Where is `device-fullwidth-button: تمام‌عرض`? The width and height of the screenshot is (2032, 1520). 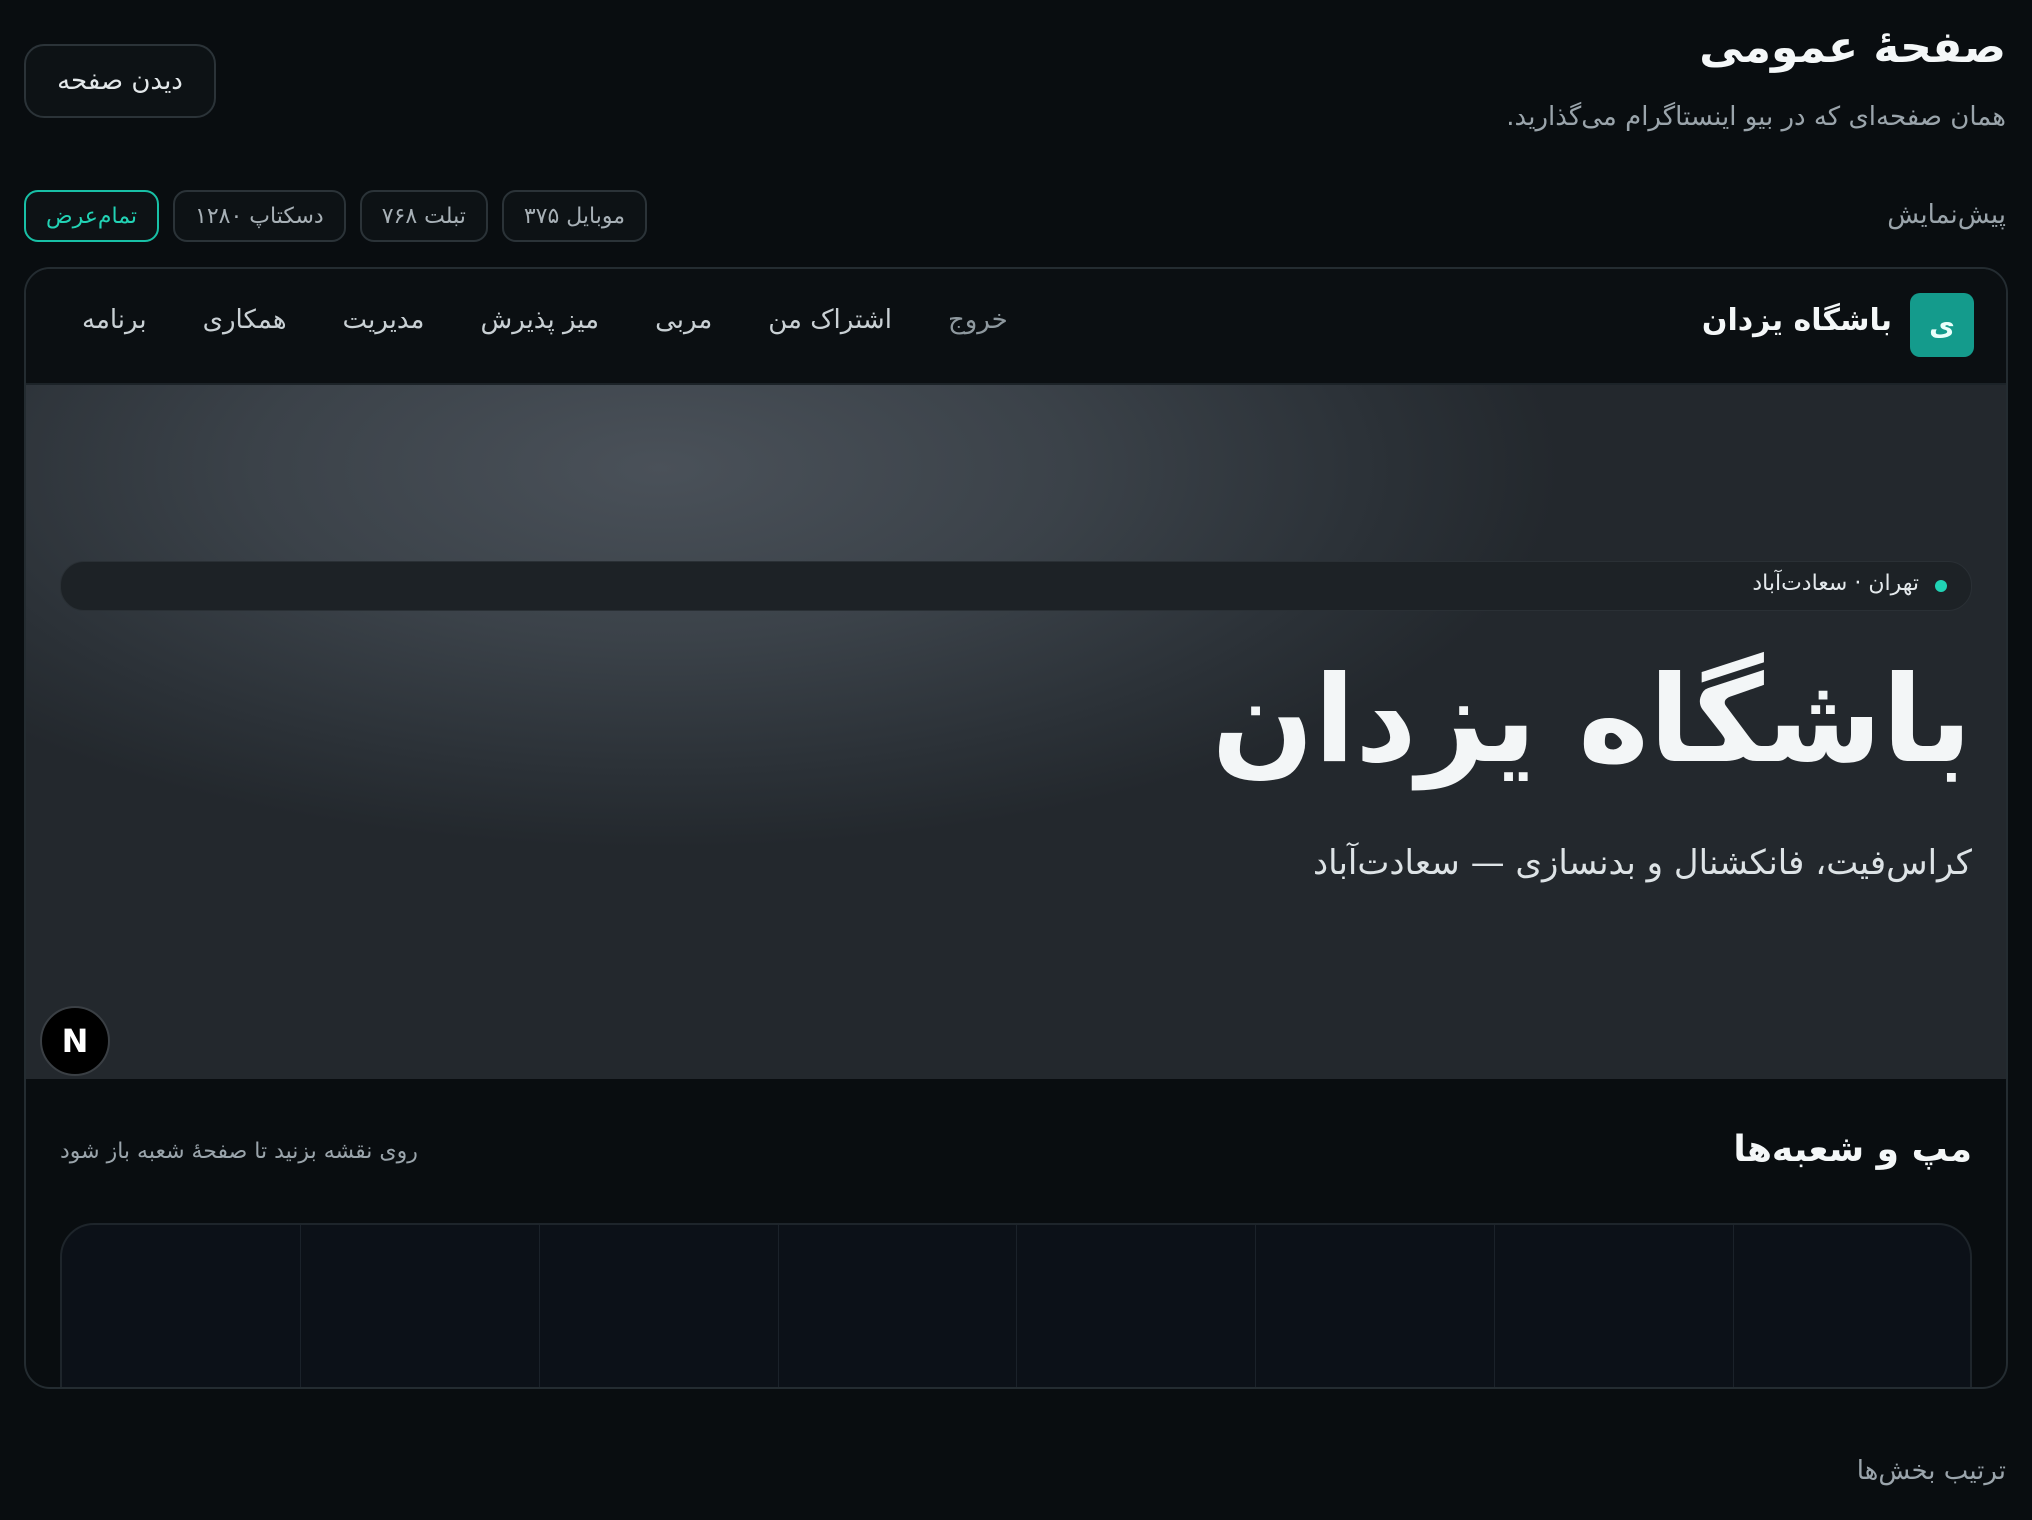
device-fullwidth-button: تمام‌عرض is located at coordinates (92, 216).